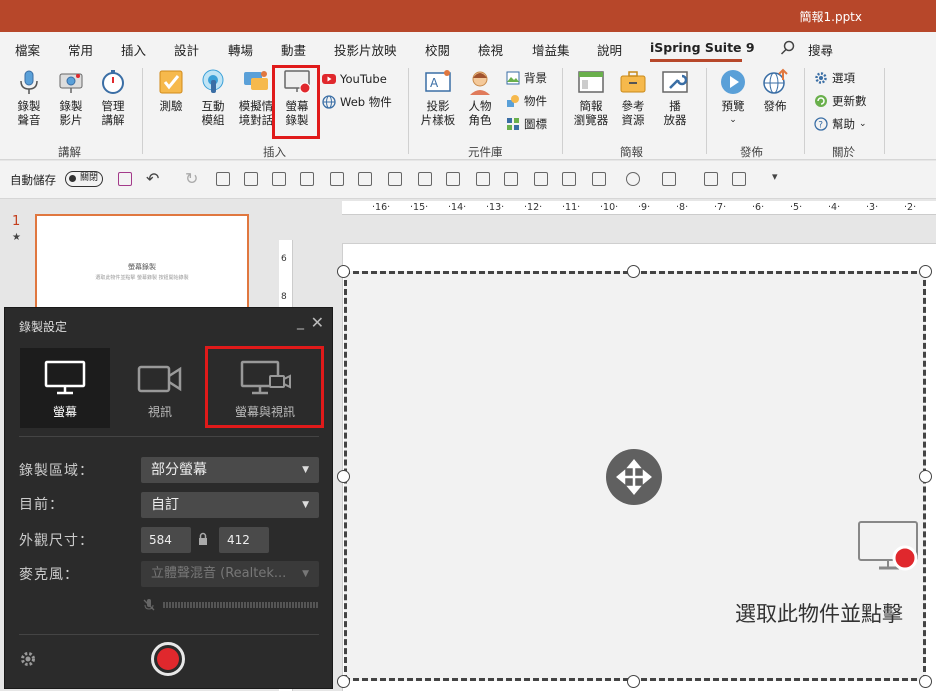  What do you see at coordinates (191, 178) in the screenshot?
I see `redo-icon: ↻` at bounding box center [191, 178].